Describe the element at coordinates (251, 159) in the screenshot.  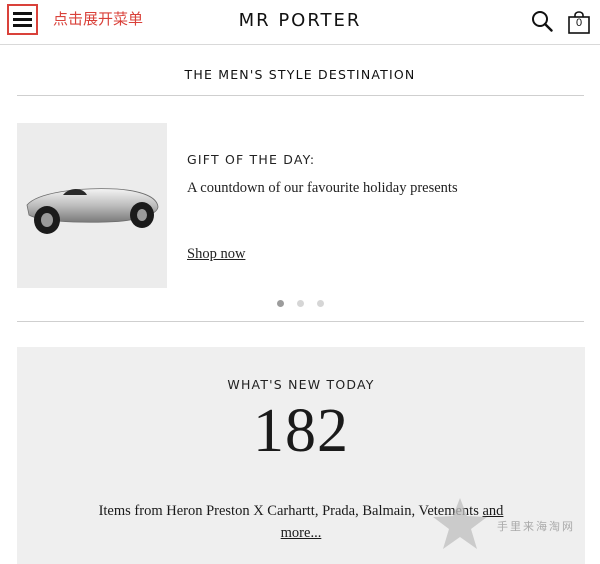
I see `promo-title: GIFT OF THE DAY:` at that location.